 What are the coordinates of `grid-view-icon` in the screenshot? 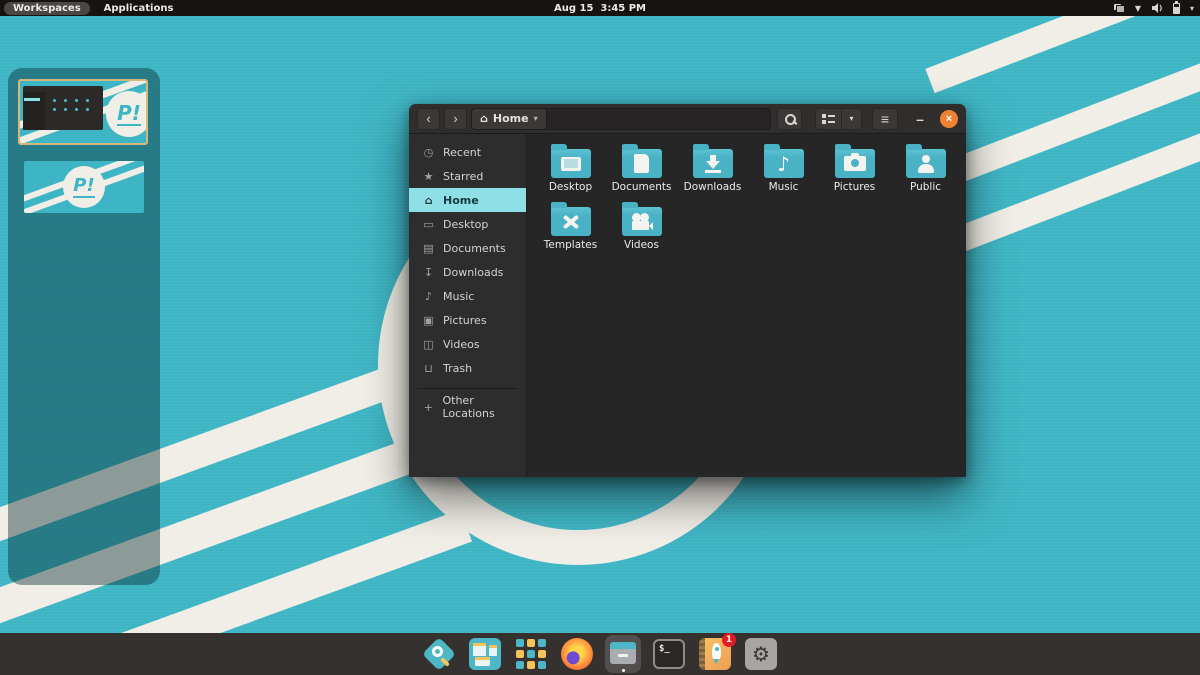 It's located at (828, 118).